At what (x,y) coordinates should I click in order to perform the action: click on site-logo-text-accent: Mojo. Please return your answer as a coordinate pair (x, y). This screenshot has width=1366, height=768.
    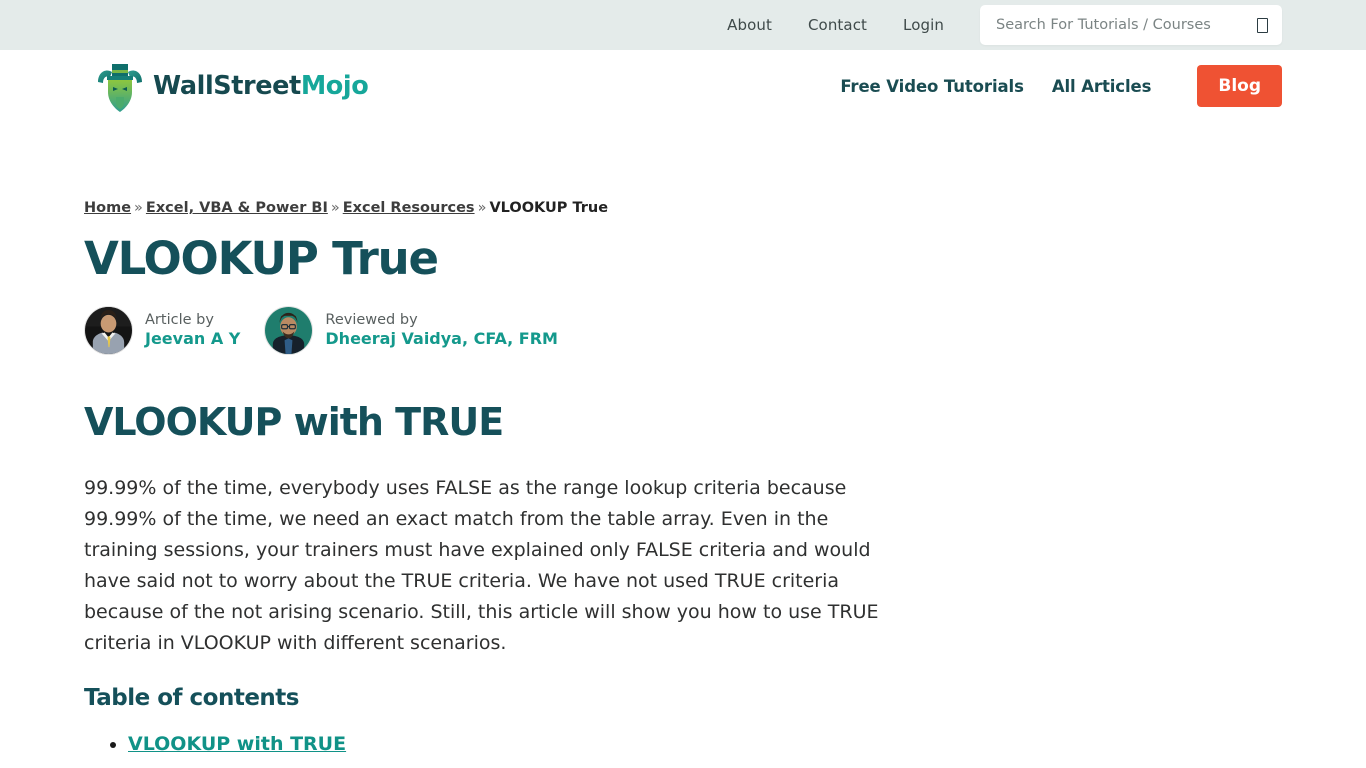
    Looking at the image, I should click on (334, 86).